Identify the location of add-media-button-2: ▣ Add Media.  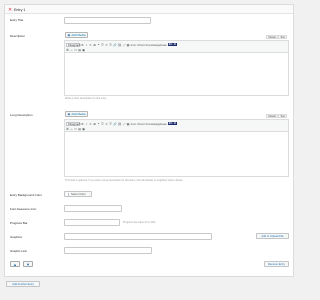
(77, 114).